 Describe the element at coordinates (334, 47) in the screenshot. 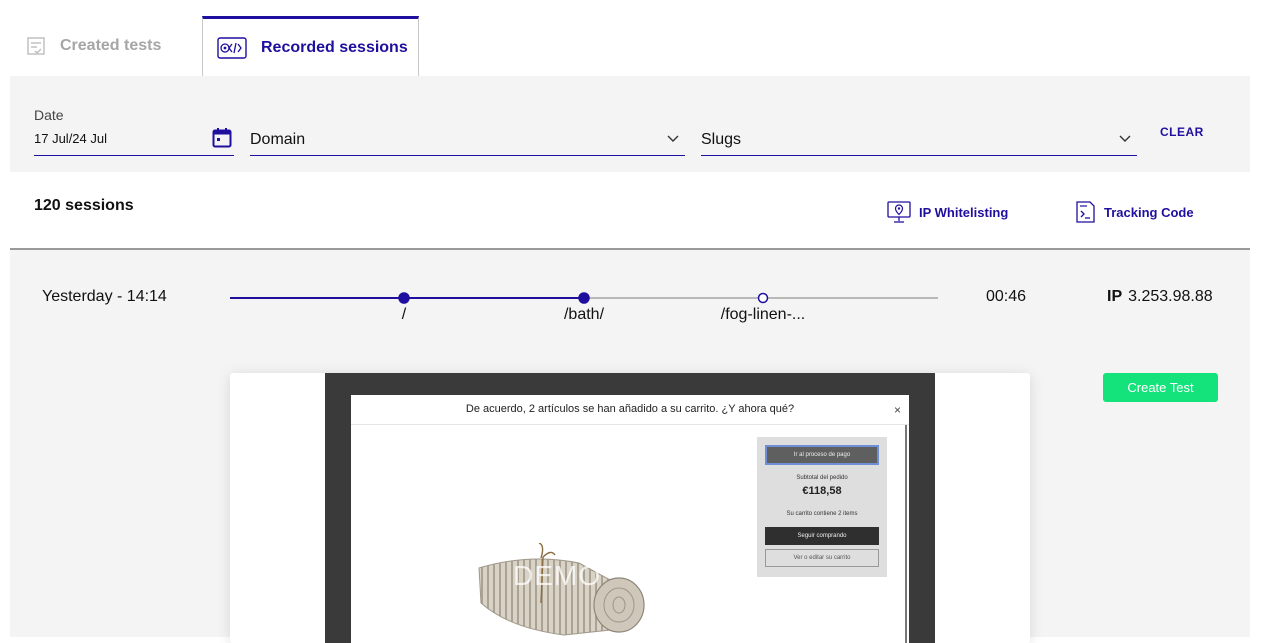

I see `tab-recorded-label: Recorded sessions` at that location.